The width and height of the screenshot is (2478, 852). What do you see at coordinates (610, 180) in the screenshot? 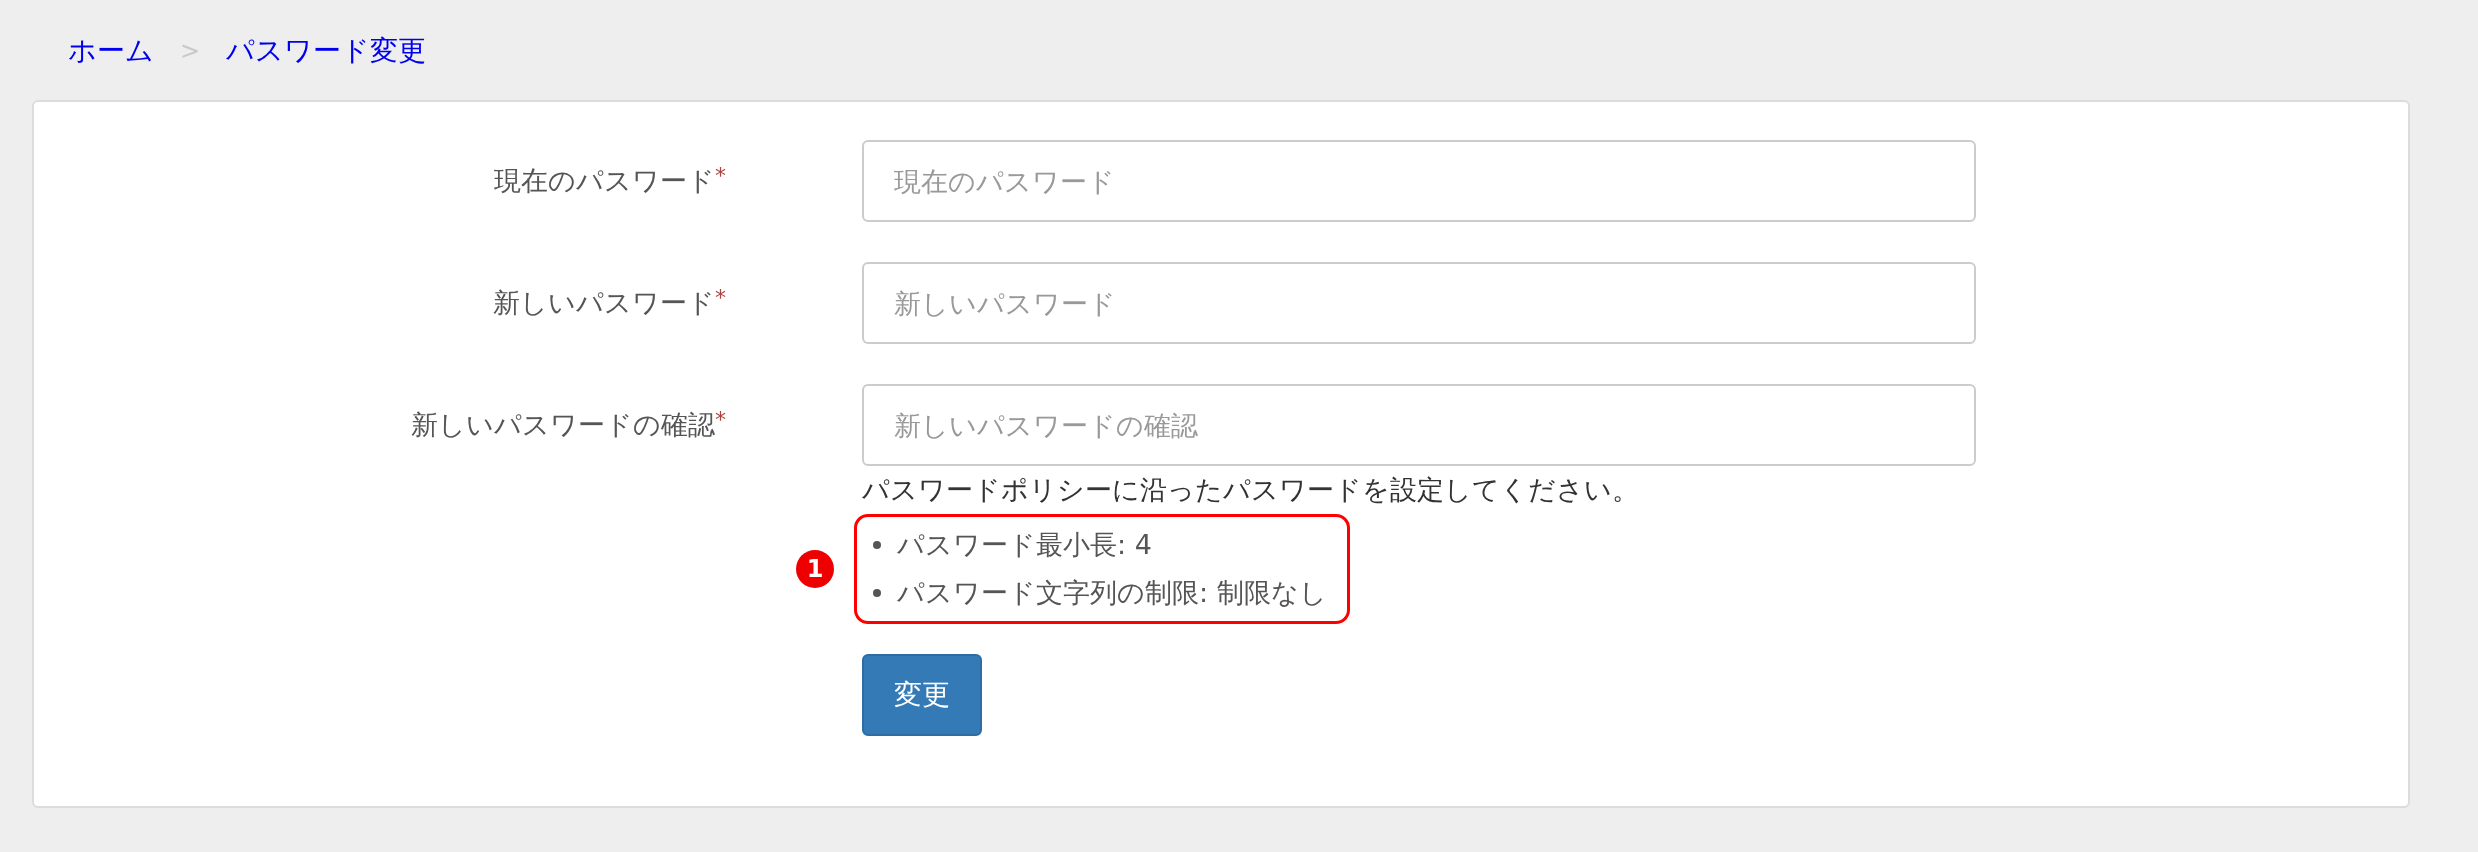
I see `field-label: 現在のパスワード*` at bounding box center [610, 180].